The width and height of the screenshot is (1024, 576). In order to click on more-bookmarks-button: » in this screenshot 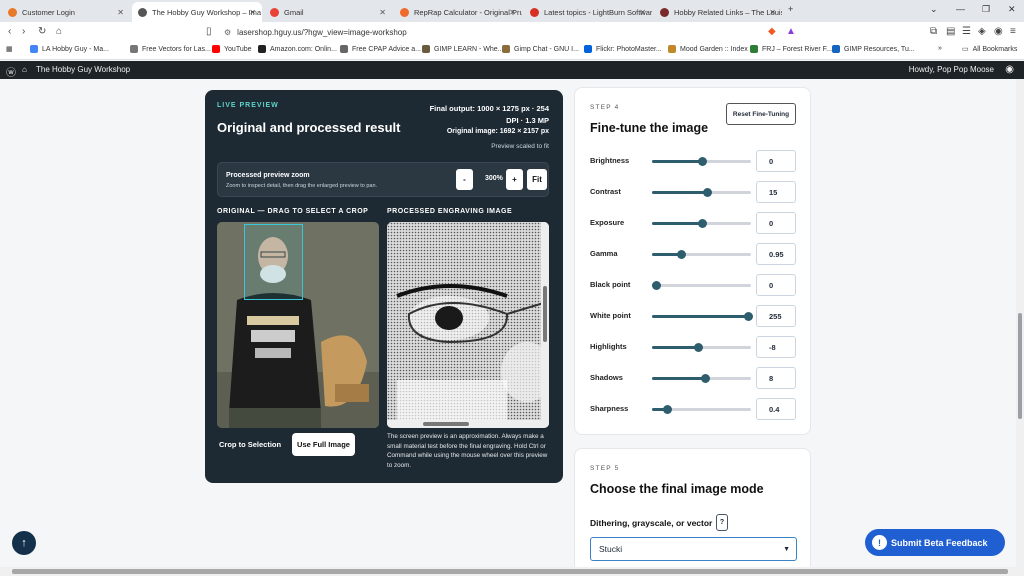, I will do `click(940, 48)`.